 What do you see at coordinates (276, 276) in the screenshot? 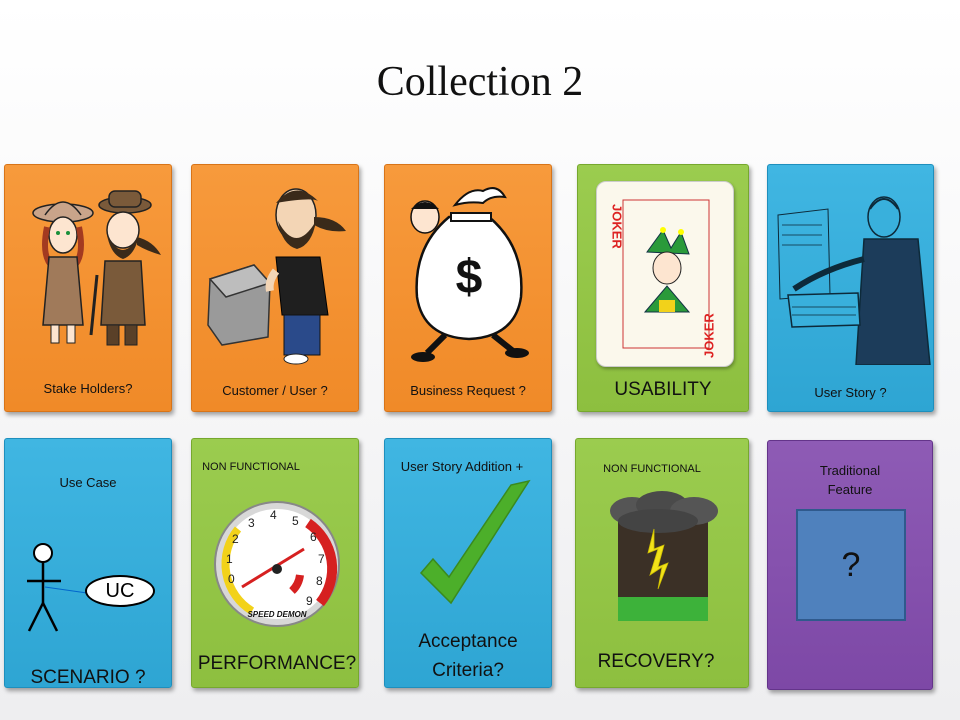
I see `customer-illustration` at bounding box center [276, 276].